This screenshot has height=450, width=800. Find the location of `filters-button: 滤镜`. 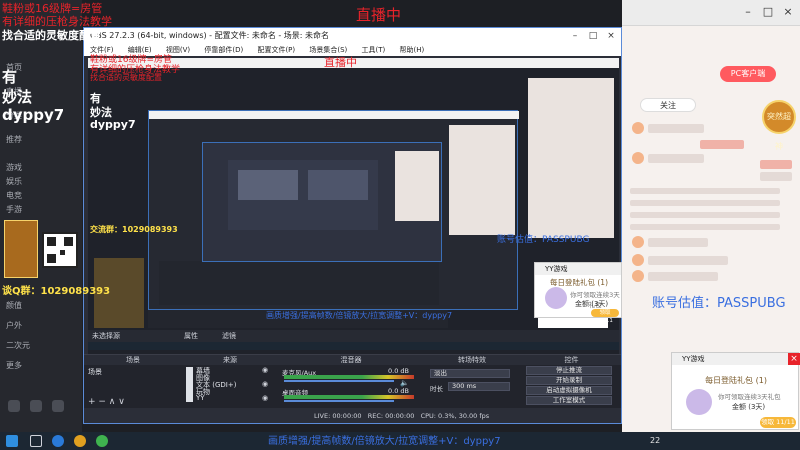

filters-button: 滤镜 is located at coordinates (229, 336).